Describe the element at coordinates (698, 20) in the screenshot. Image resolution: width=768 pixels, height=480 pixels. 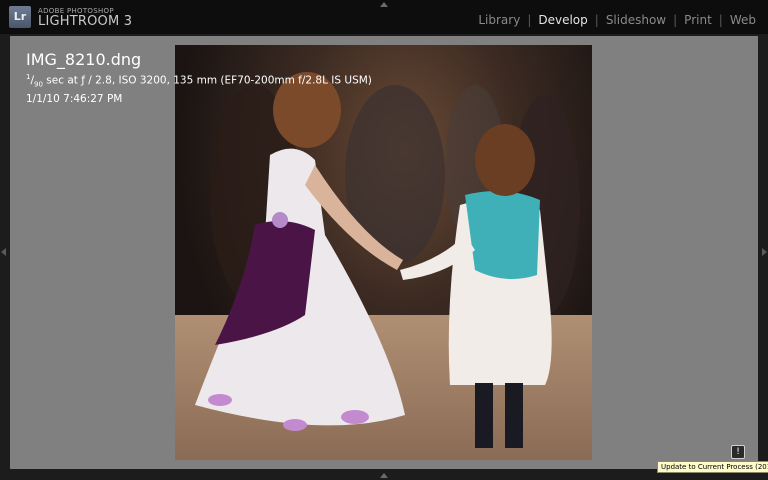
I see `module-print: Print` at that location.